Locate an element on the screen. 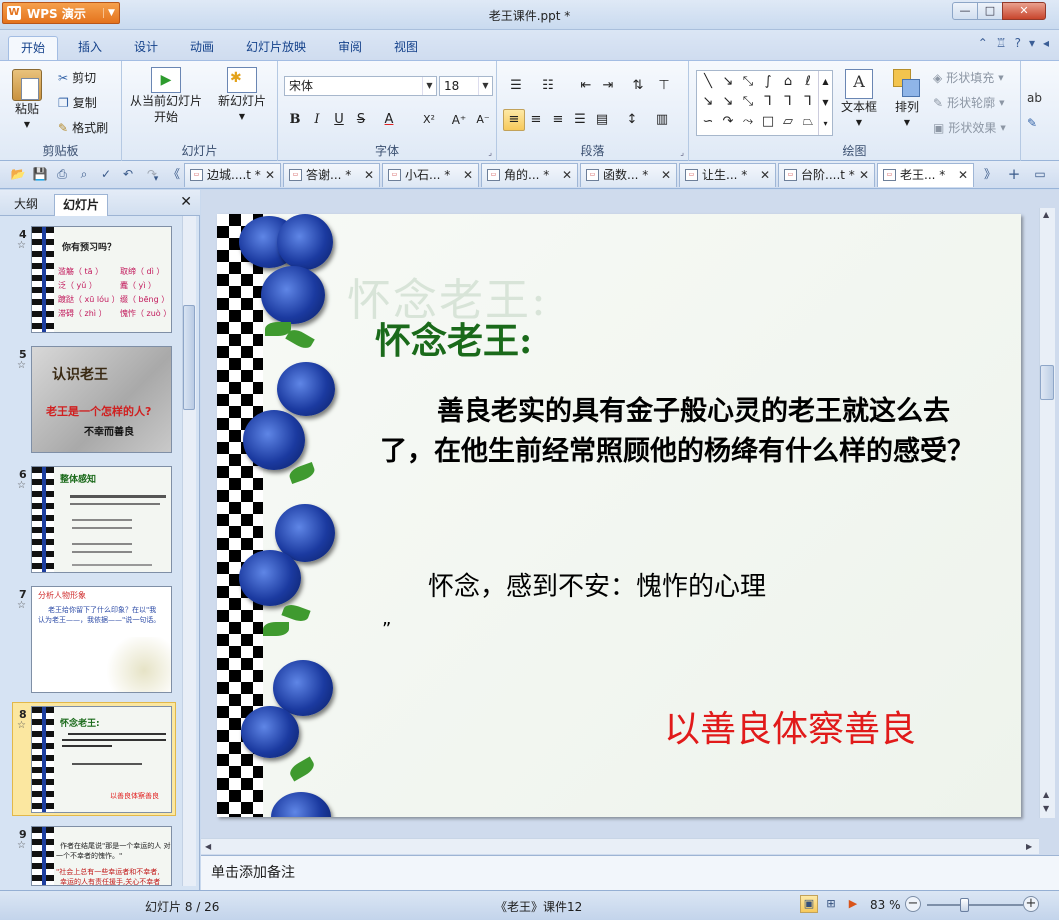 The height and width of the screenshot is (920, 1059). connector-arrow-icon: ⅂ is located at coordinates (788, 102).